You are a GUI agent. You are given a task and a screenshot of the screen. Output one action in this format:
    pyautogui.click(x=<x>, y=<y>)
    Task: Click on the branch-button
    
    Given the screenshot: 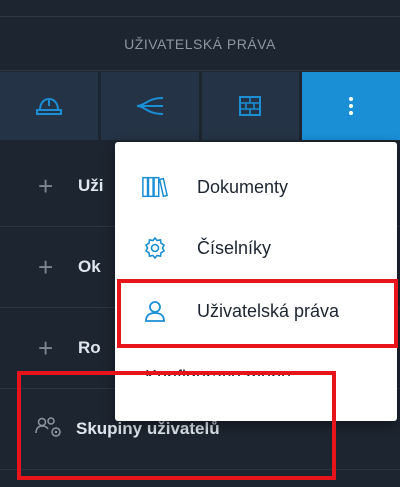 What is the action you would take?
    pyautogui.click(x=149, y=106)
    